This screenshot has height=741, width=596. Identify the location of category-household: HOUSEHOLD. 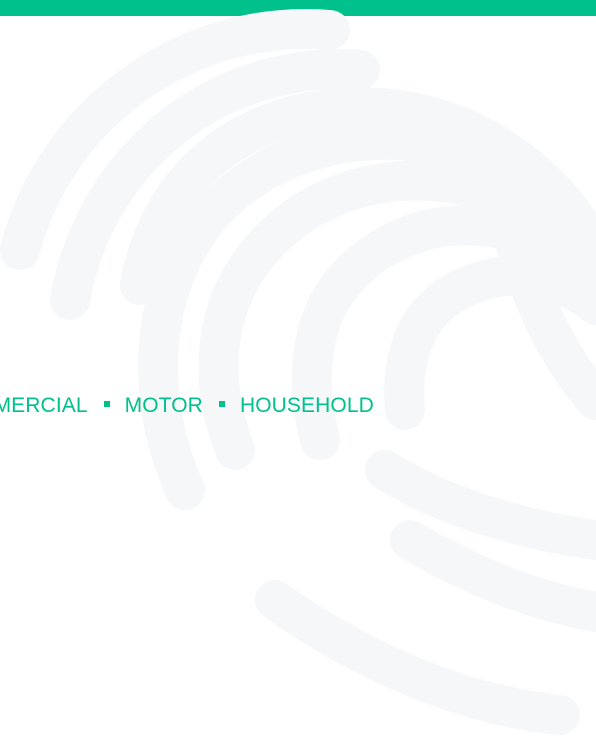
(306, 405).